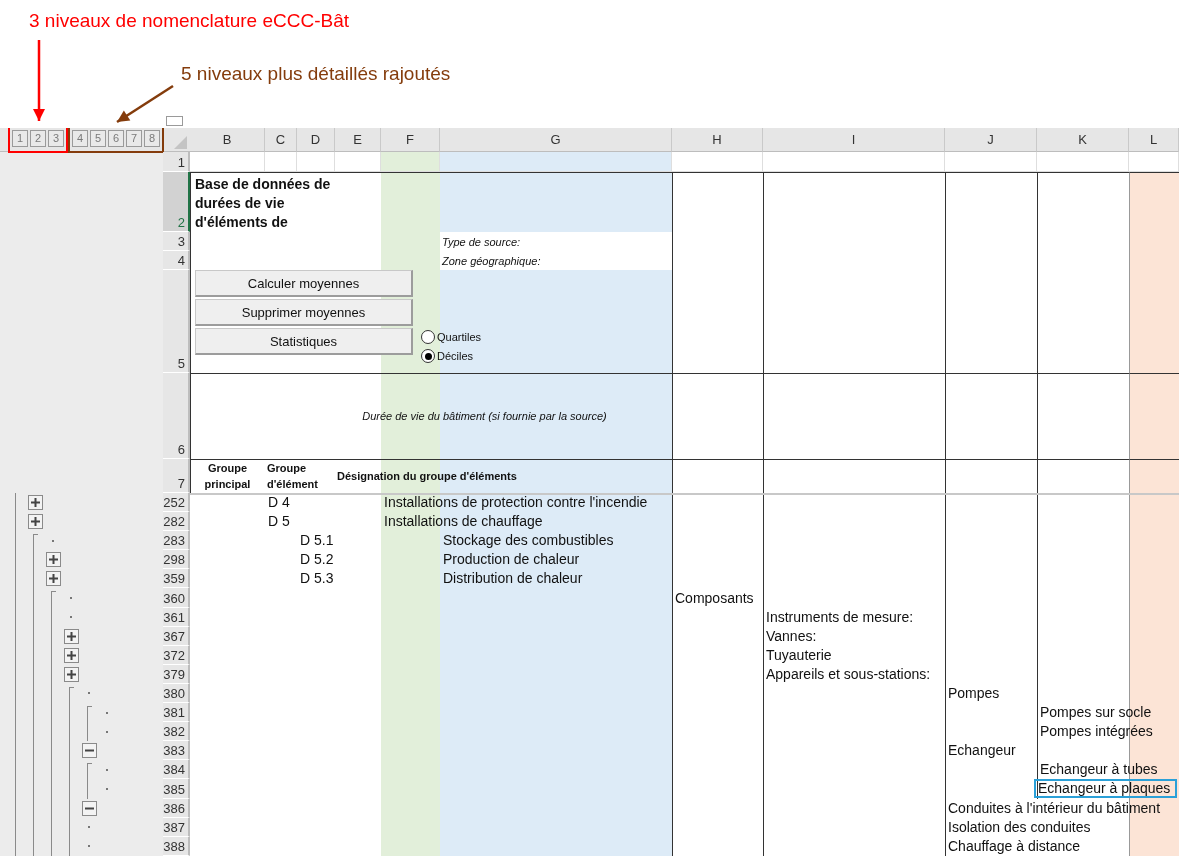 The image size is (1179, 856). I want to click on table-cell-text: Echangeur, so click(981, 751).